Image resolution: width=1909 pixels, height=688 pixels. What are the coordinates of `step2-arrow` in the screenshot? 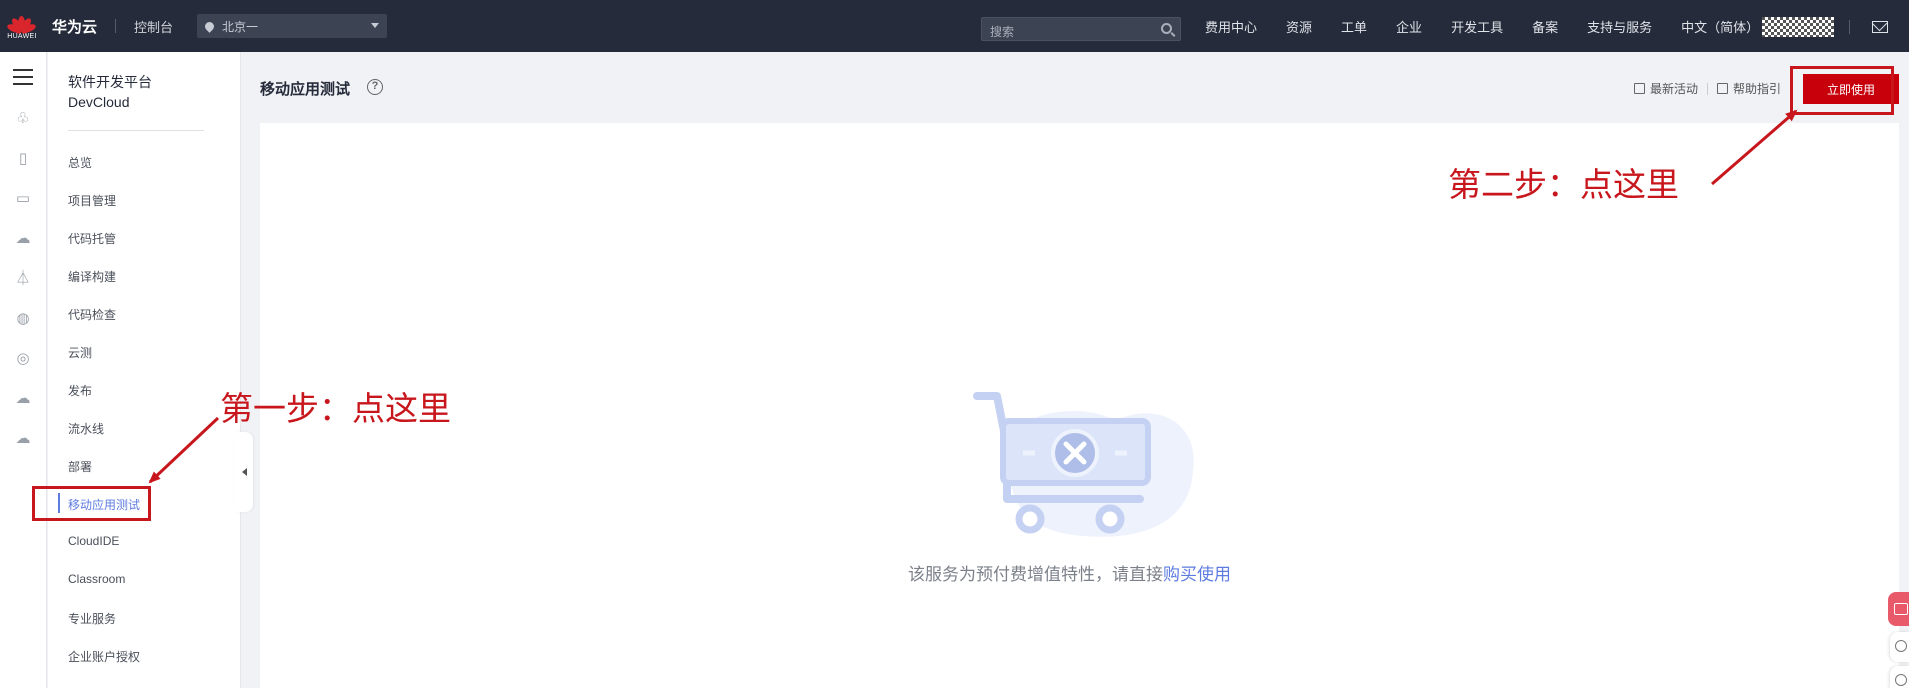 It's located at (1754, 147).